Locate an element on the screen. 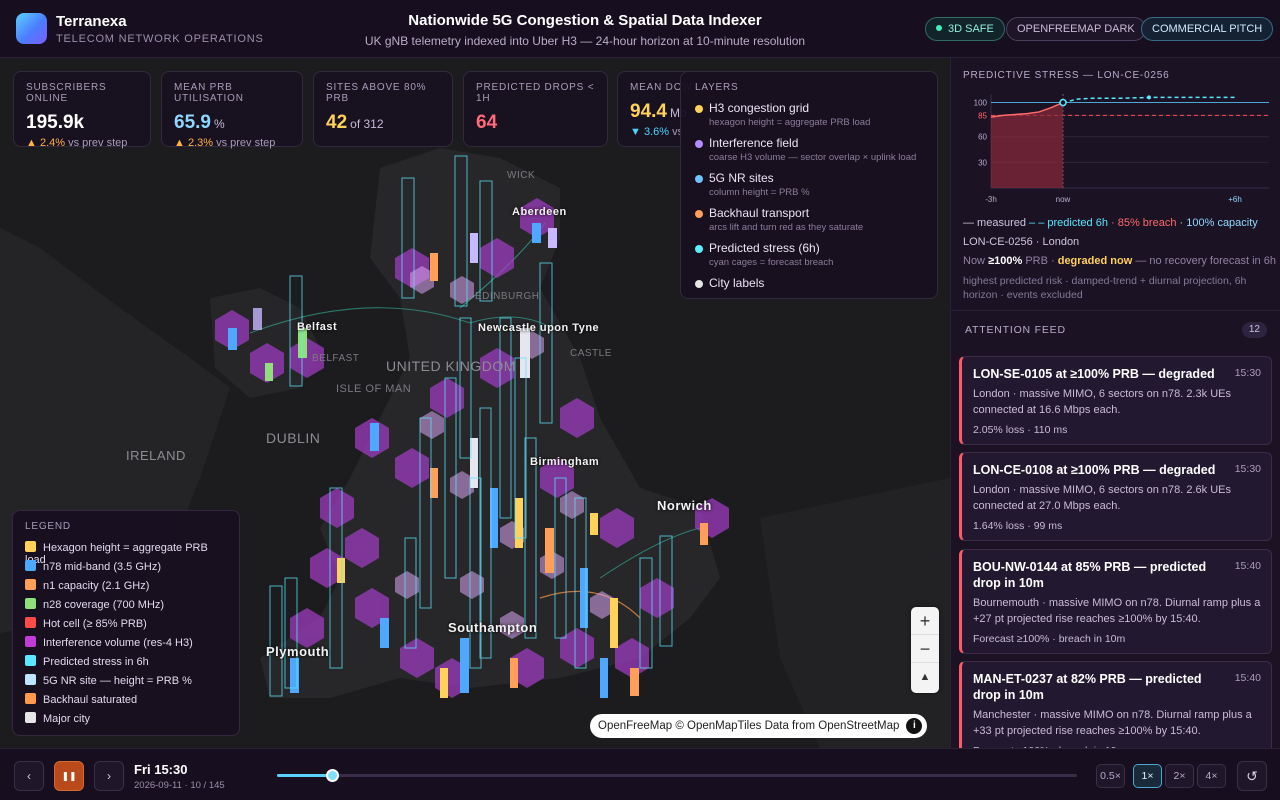 The image size is (1280, 800). step-back-button: ‹ is located at coordinates (29, 776).